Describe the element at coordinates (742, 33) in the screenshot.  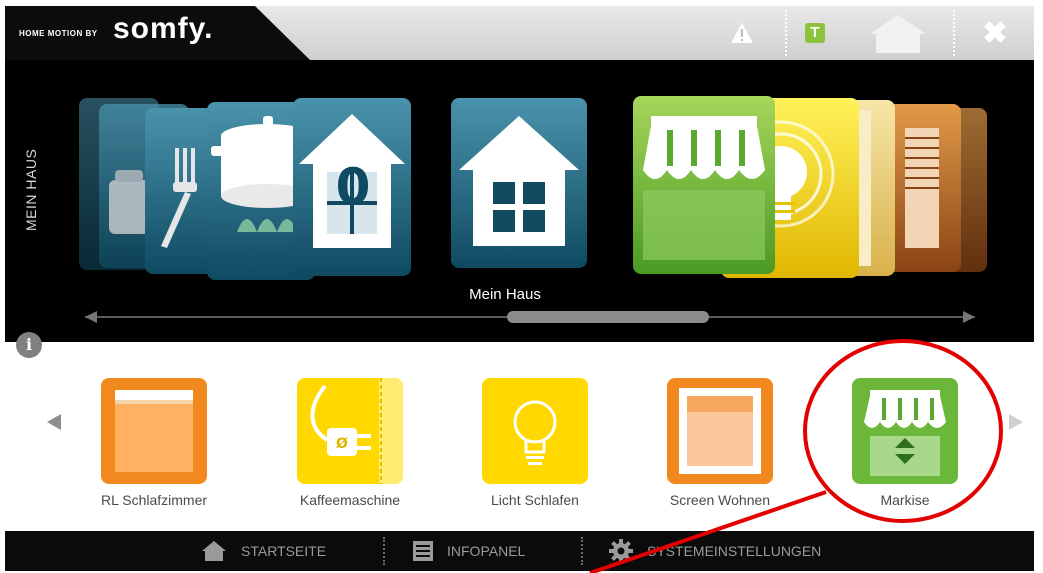
I see `warning-icon` at that location.